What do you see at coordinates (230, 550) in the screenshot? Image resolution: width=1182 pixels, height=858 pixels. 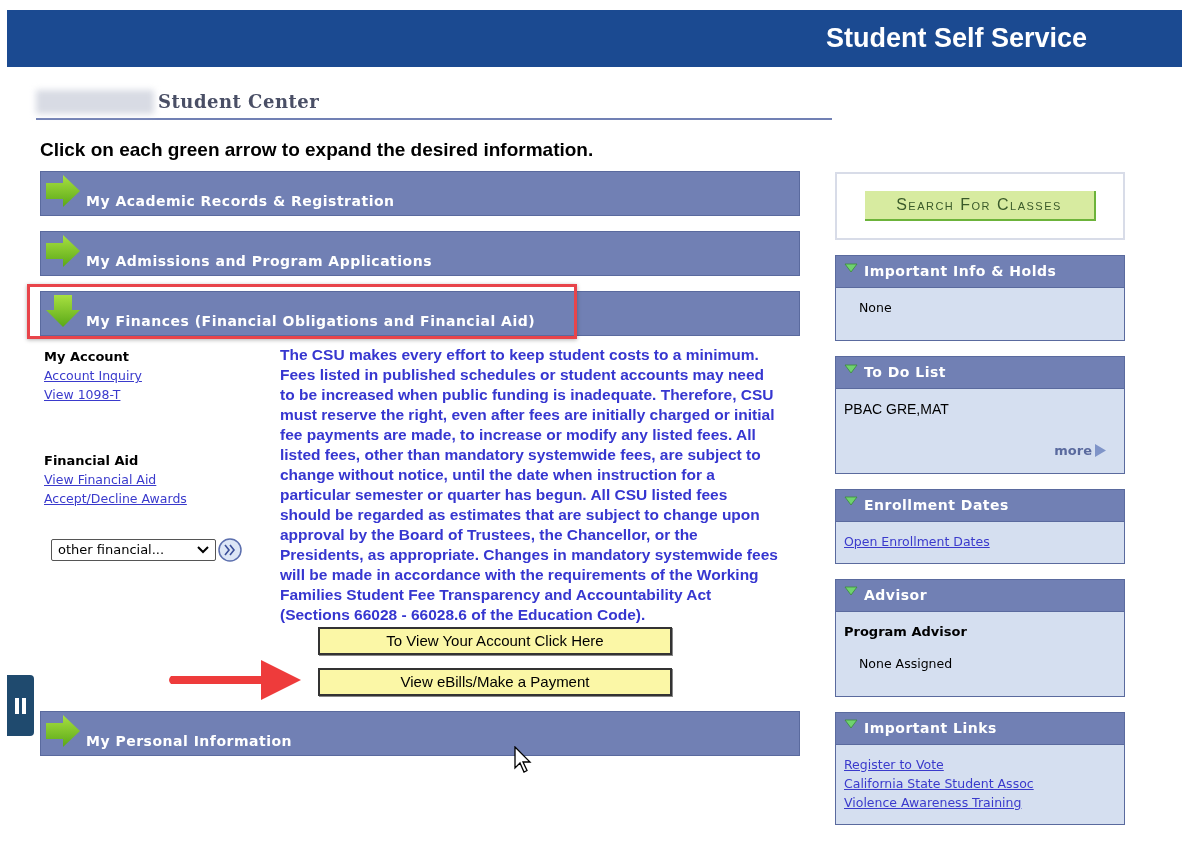 I see `go-icon` at bounding box center [230, 550].